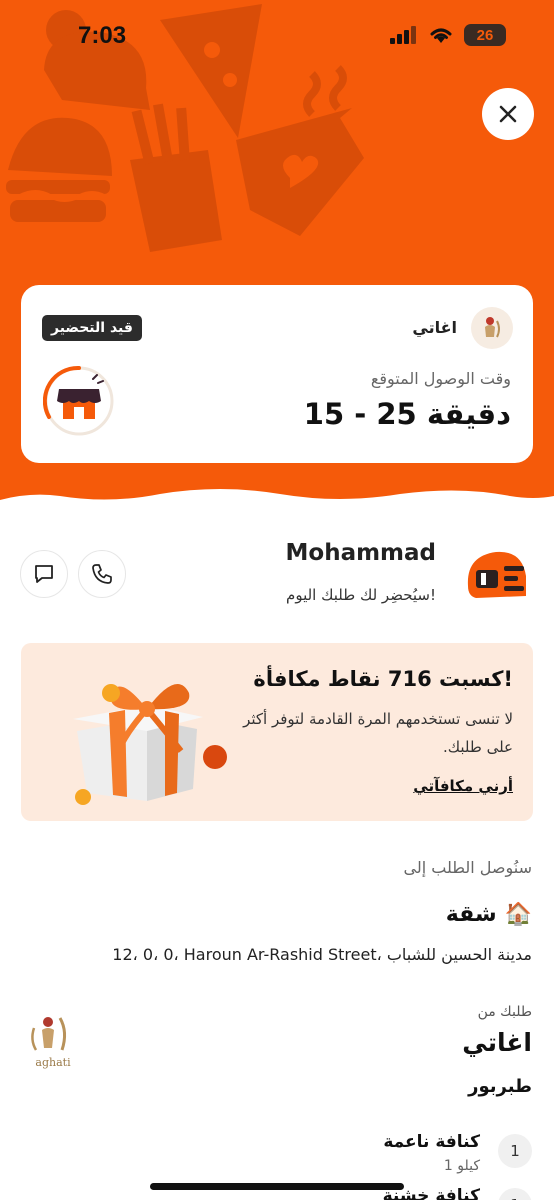 This screenshot has width=554, height=1200. What do you see at coordinates (150, 744) in the screenshot?
I see `gift-icon` at bounding box center [150, 744].